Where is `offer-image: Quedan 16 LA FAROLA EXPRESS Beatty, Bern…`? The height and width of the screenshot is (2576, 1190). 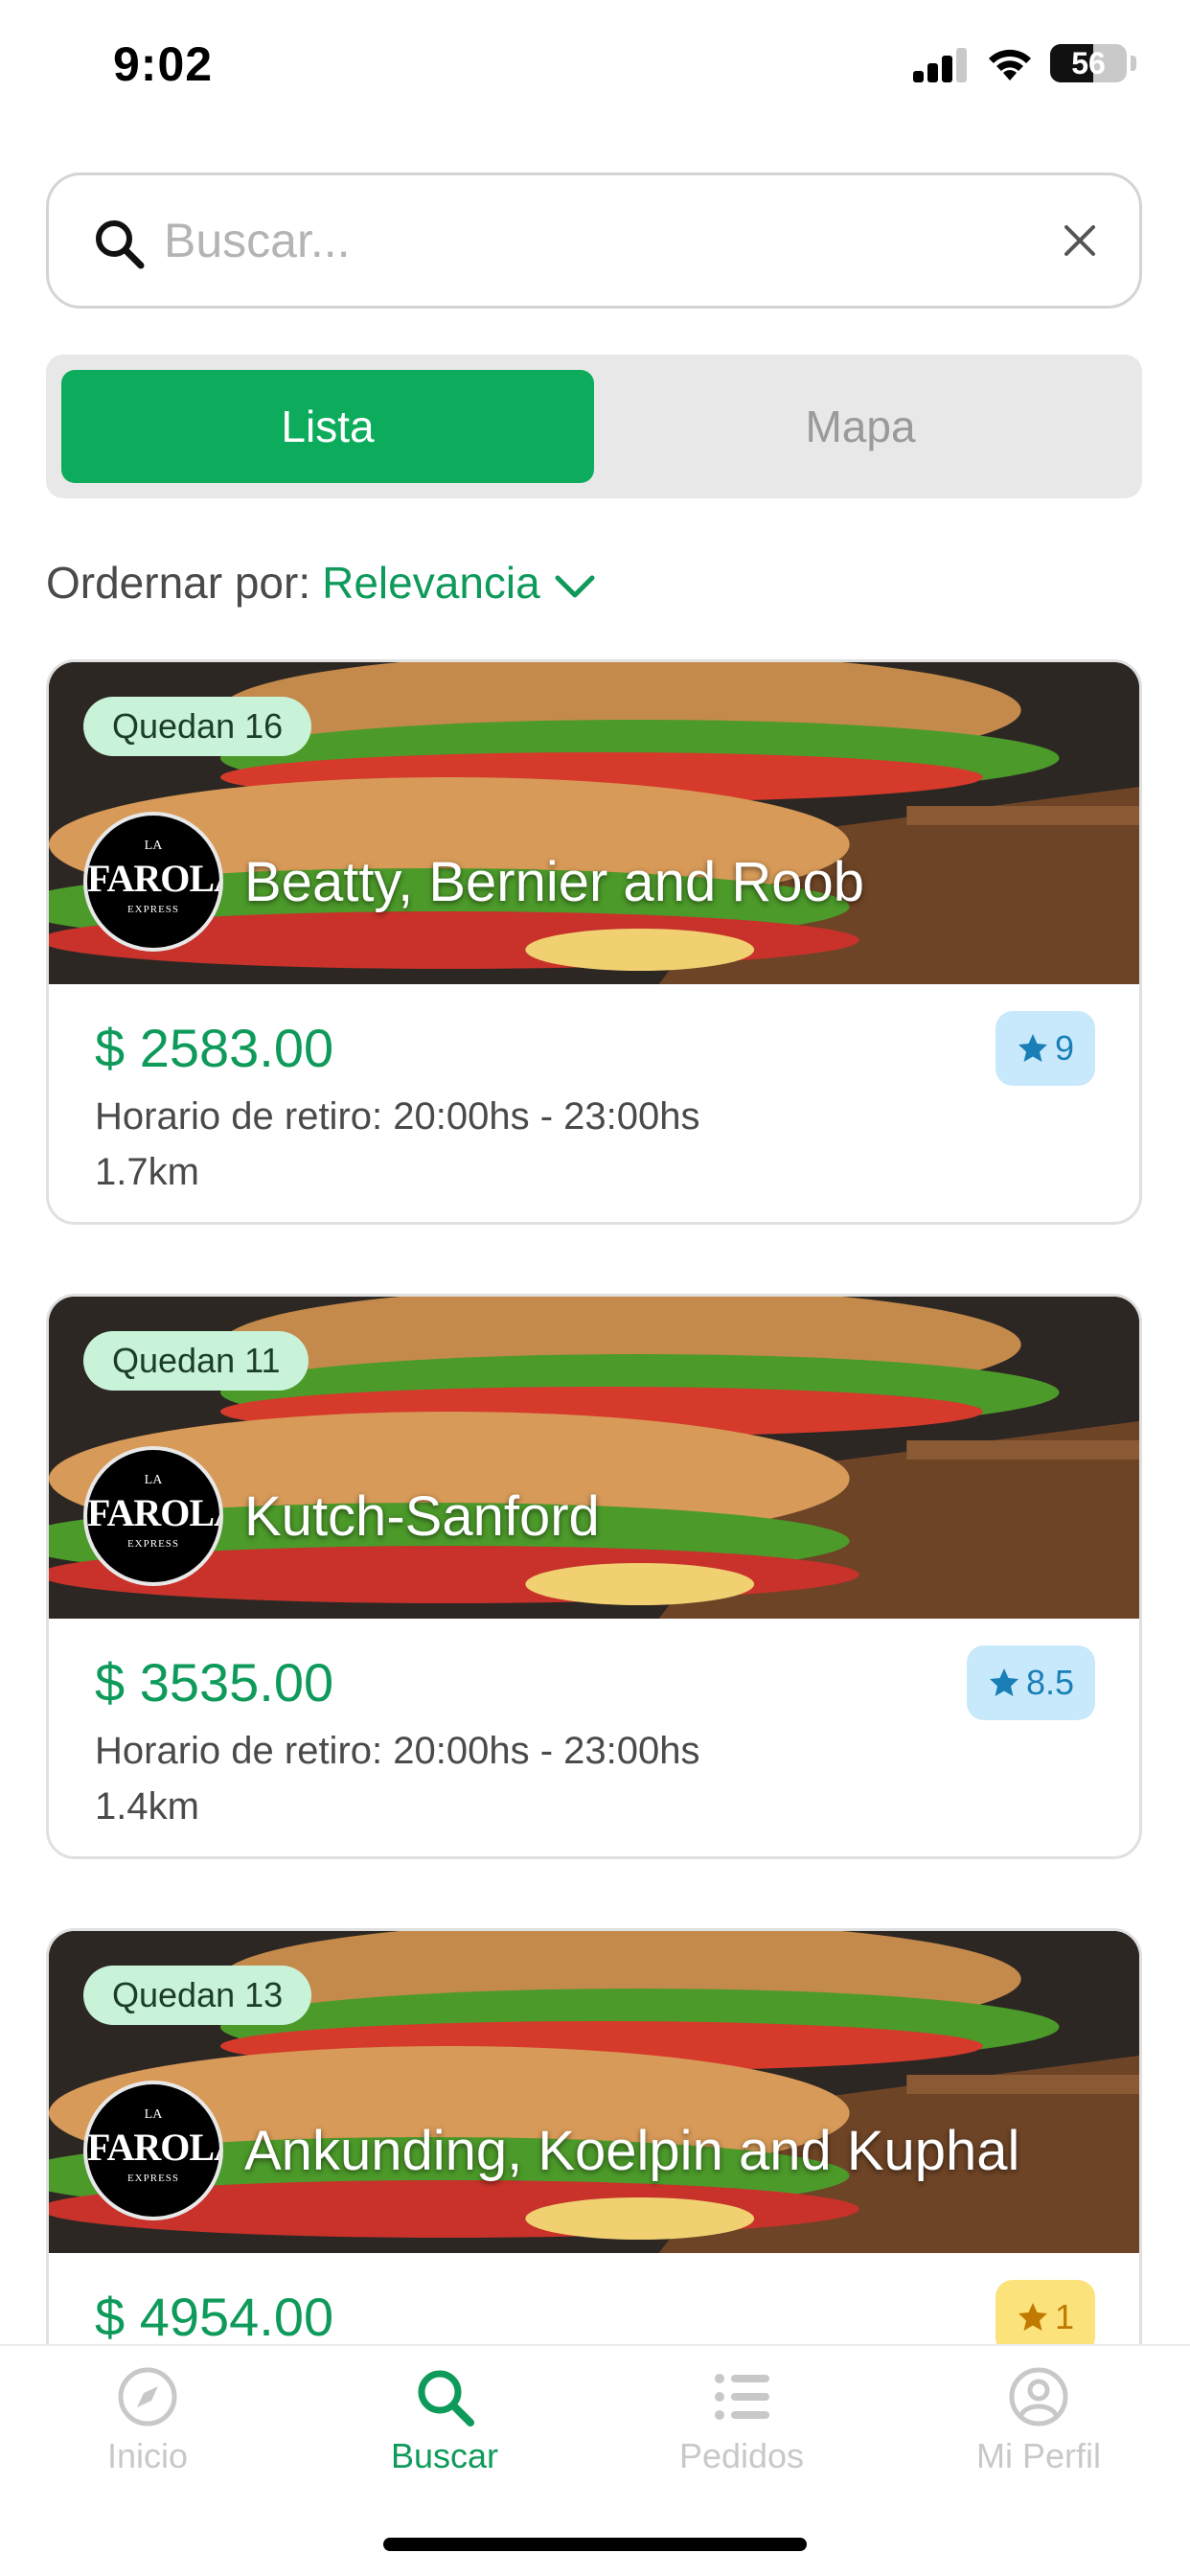
offer-image: Quedan 16 LA FAROLA EXPRESS Beatty, Bern… is located at coordinates (594, 823).